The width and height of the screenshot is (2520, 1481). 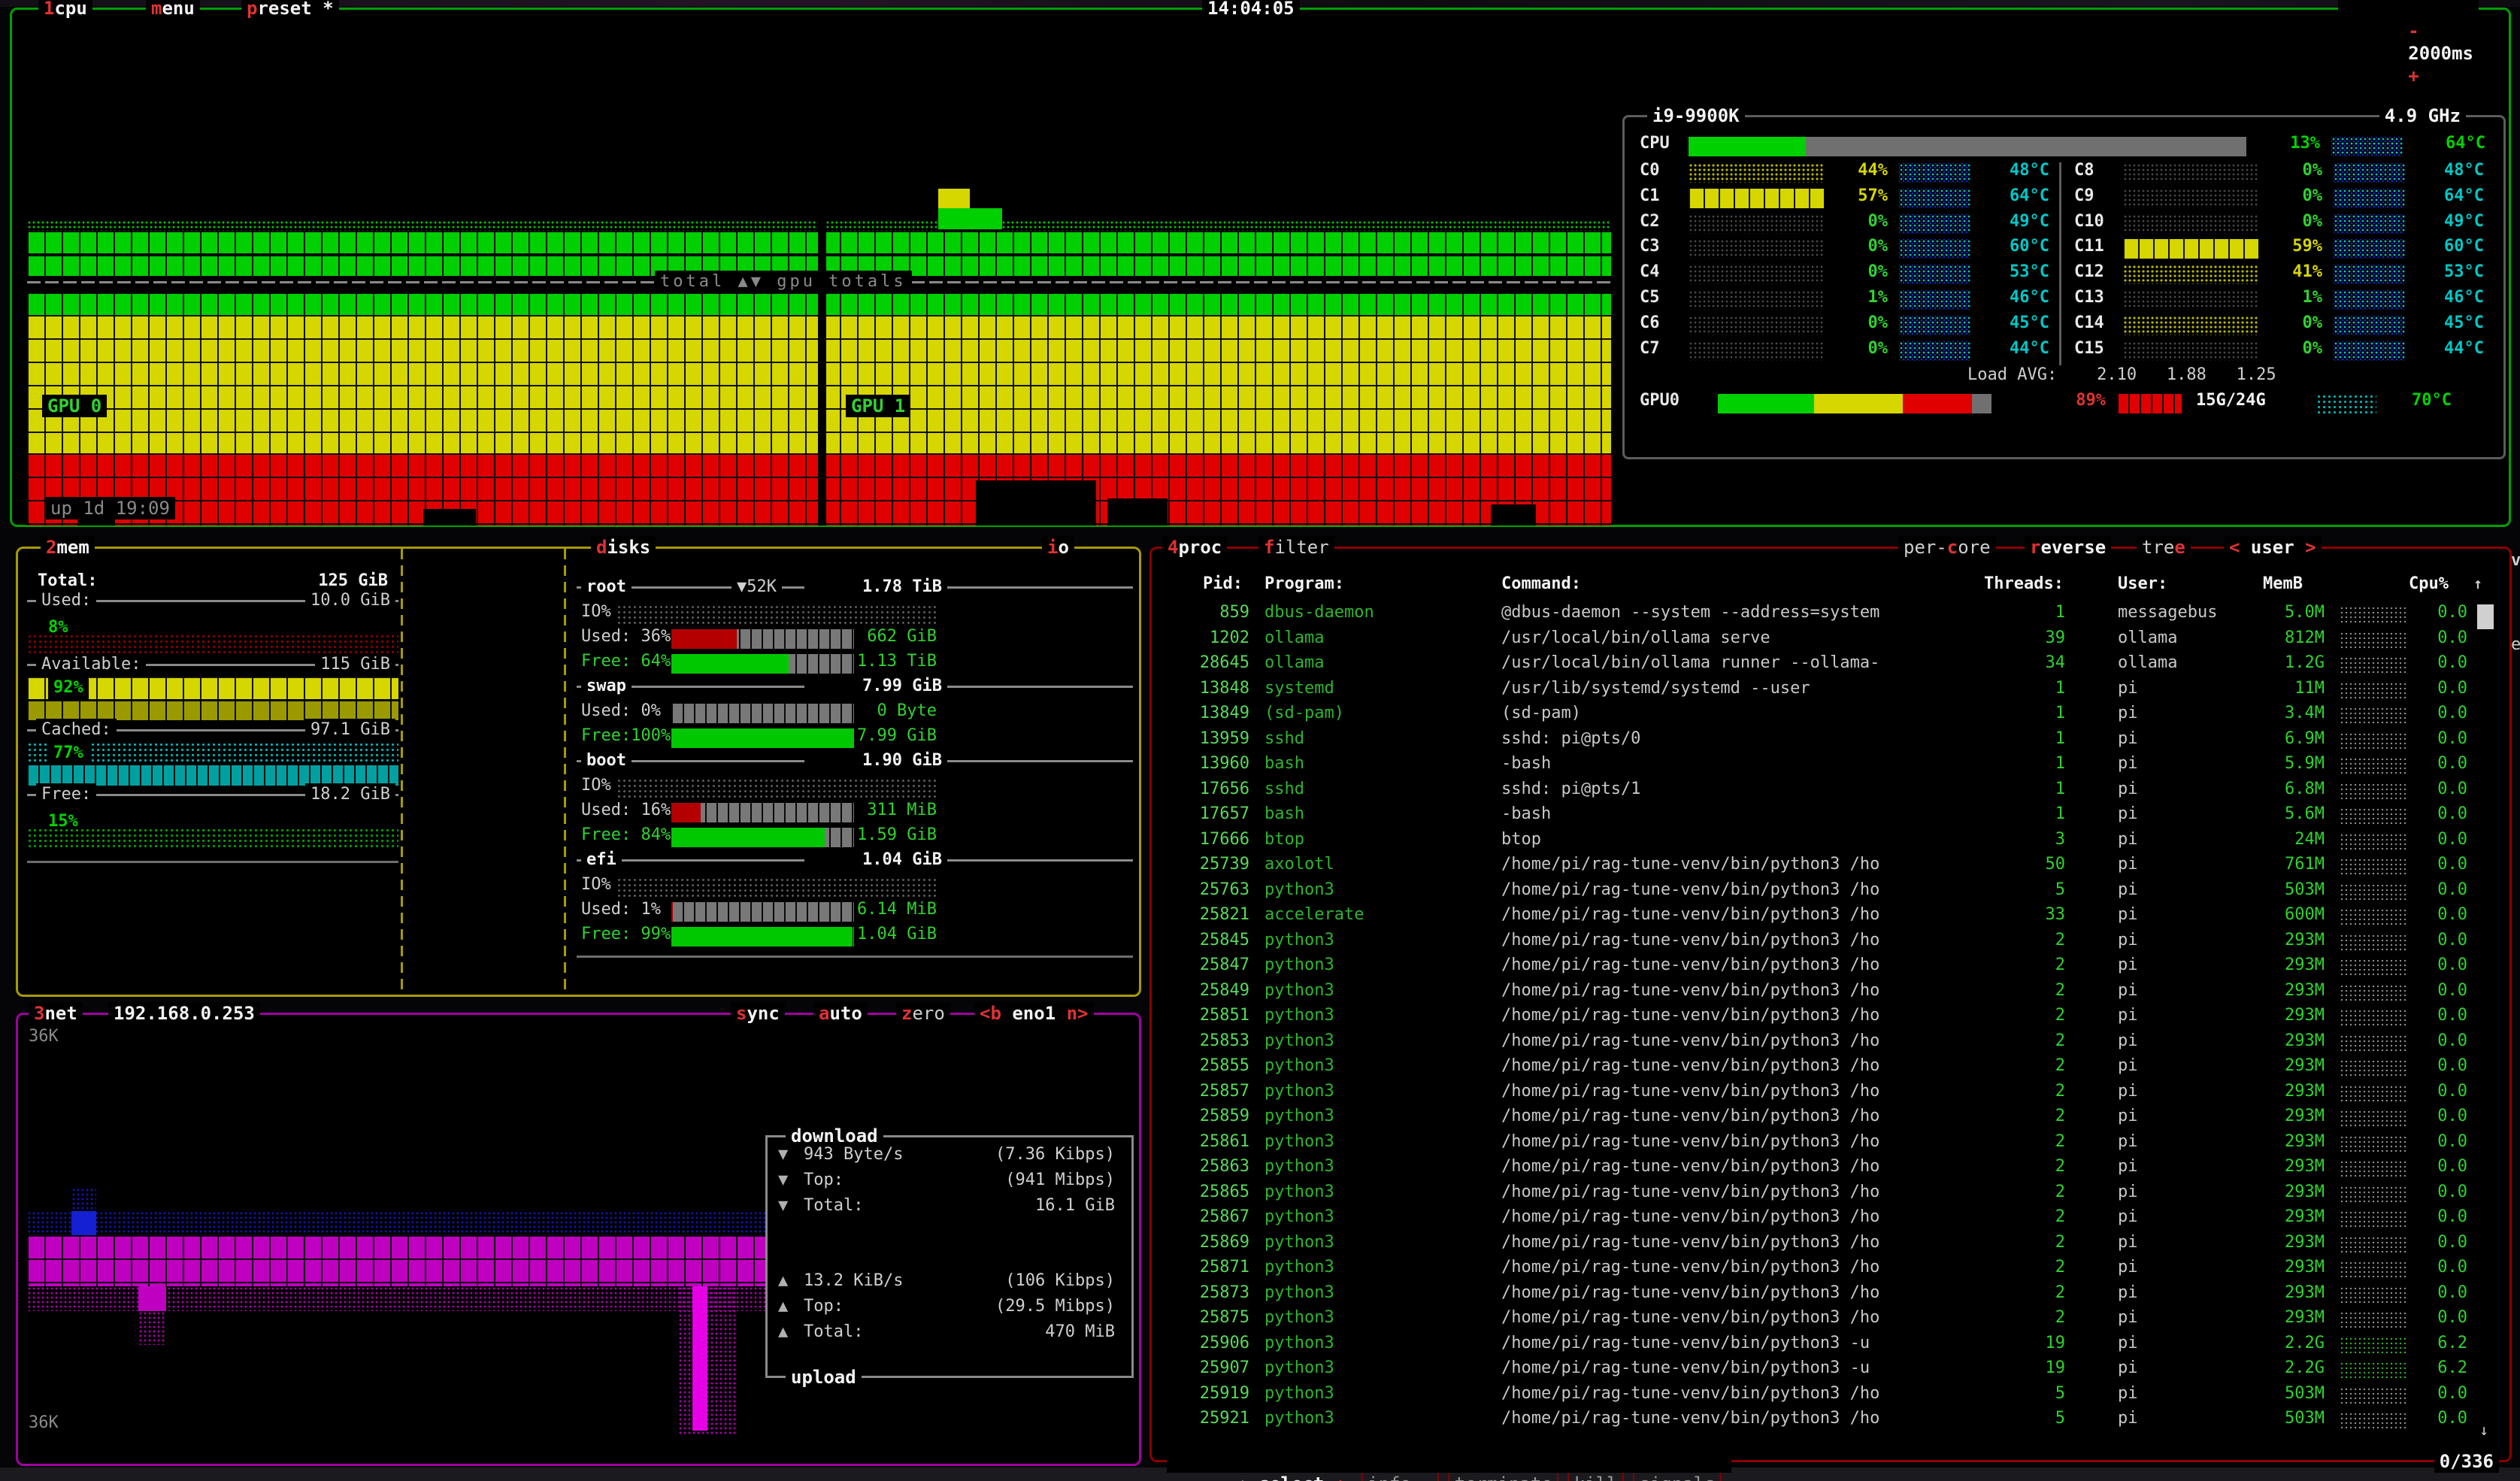 What do you see at coordinates (1034, 1013) in the screenshot?
I see `net-interface-selector: <b eno1 n>` at bounding box center [1034, 1013].